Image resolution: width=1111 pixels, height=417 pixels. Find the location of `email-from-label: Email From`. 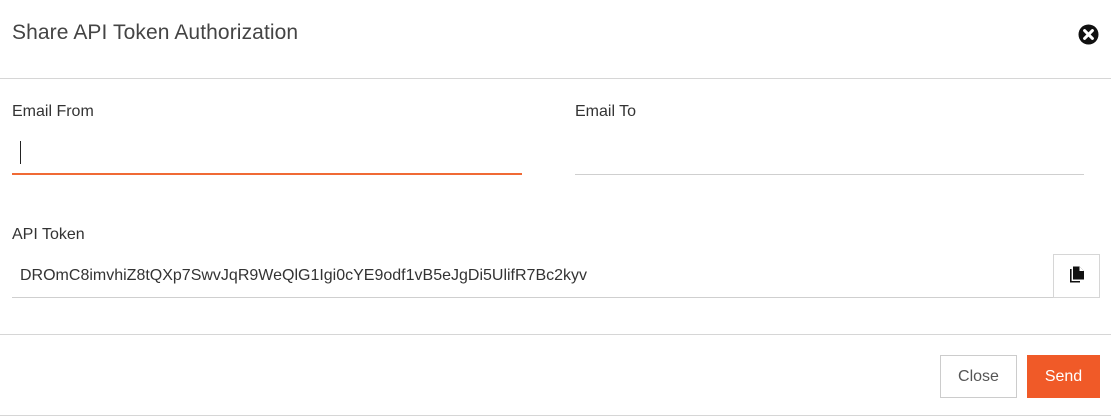

email-from-label: Email From is located at coordinates (53, 111).